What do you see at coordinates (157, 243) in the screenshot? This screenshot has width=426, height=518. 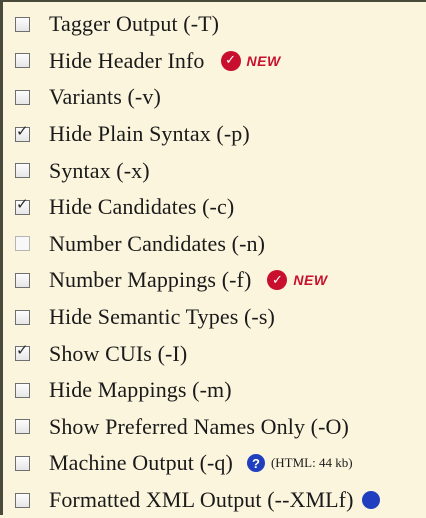 I see `option-label: Number Candidates (-n)` at bounding box center [157, 243].